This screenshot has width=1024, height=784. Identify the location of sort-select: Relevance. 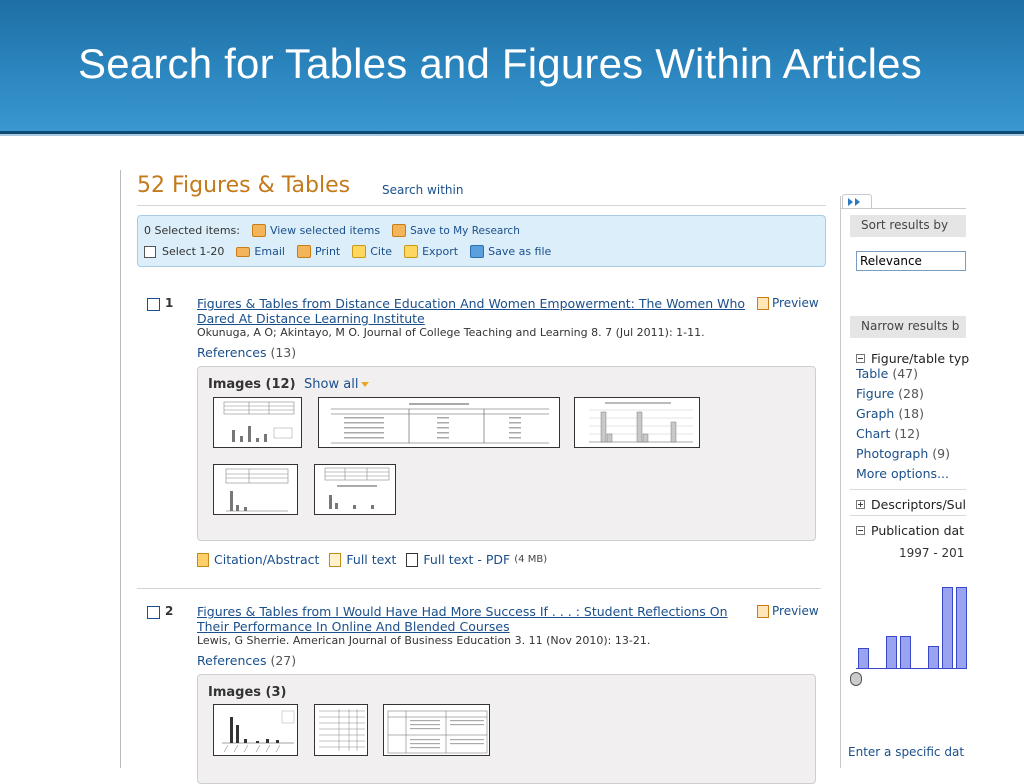
(911, 261).